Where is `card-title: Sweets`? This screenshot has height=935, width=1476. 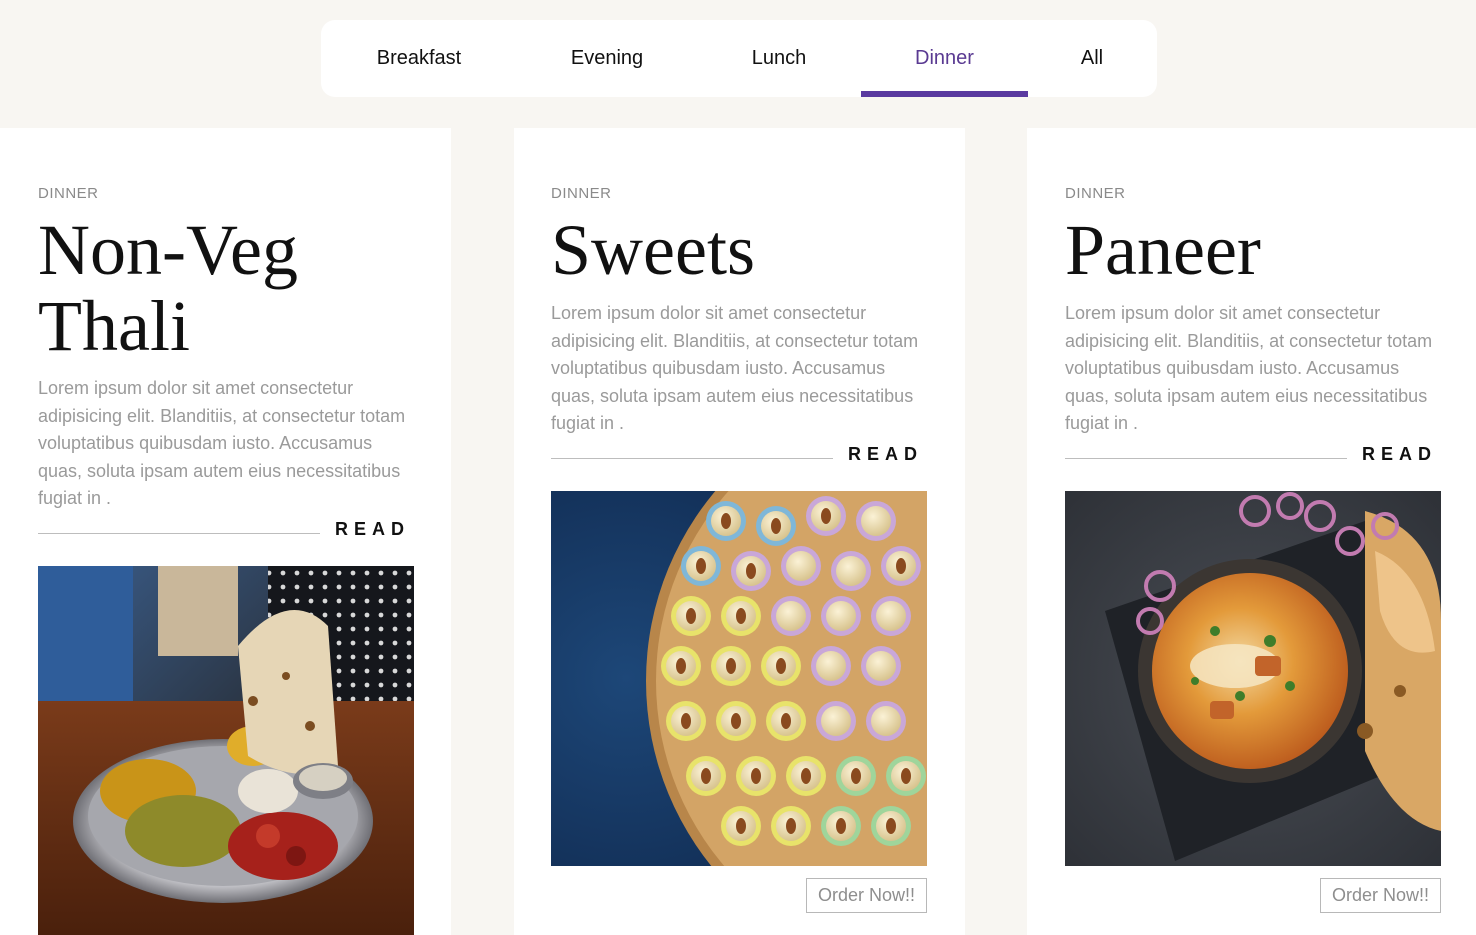 card-title: Sweets is located at coordinates (653, 250).